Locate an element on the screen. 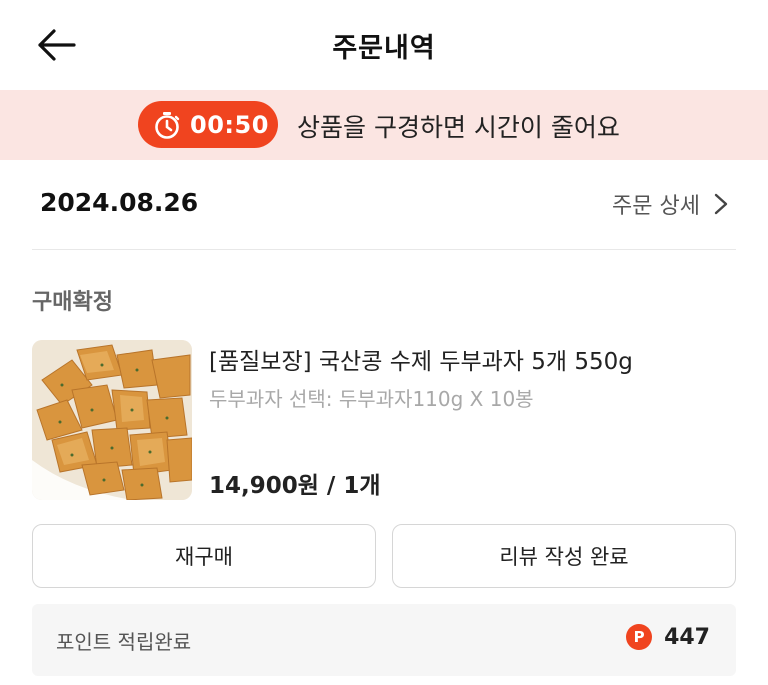  tofu-snack-image is located at coordinates (112, 420).